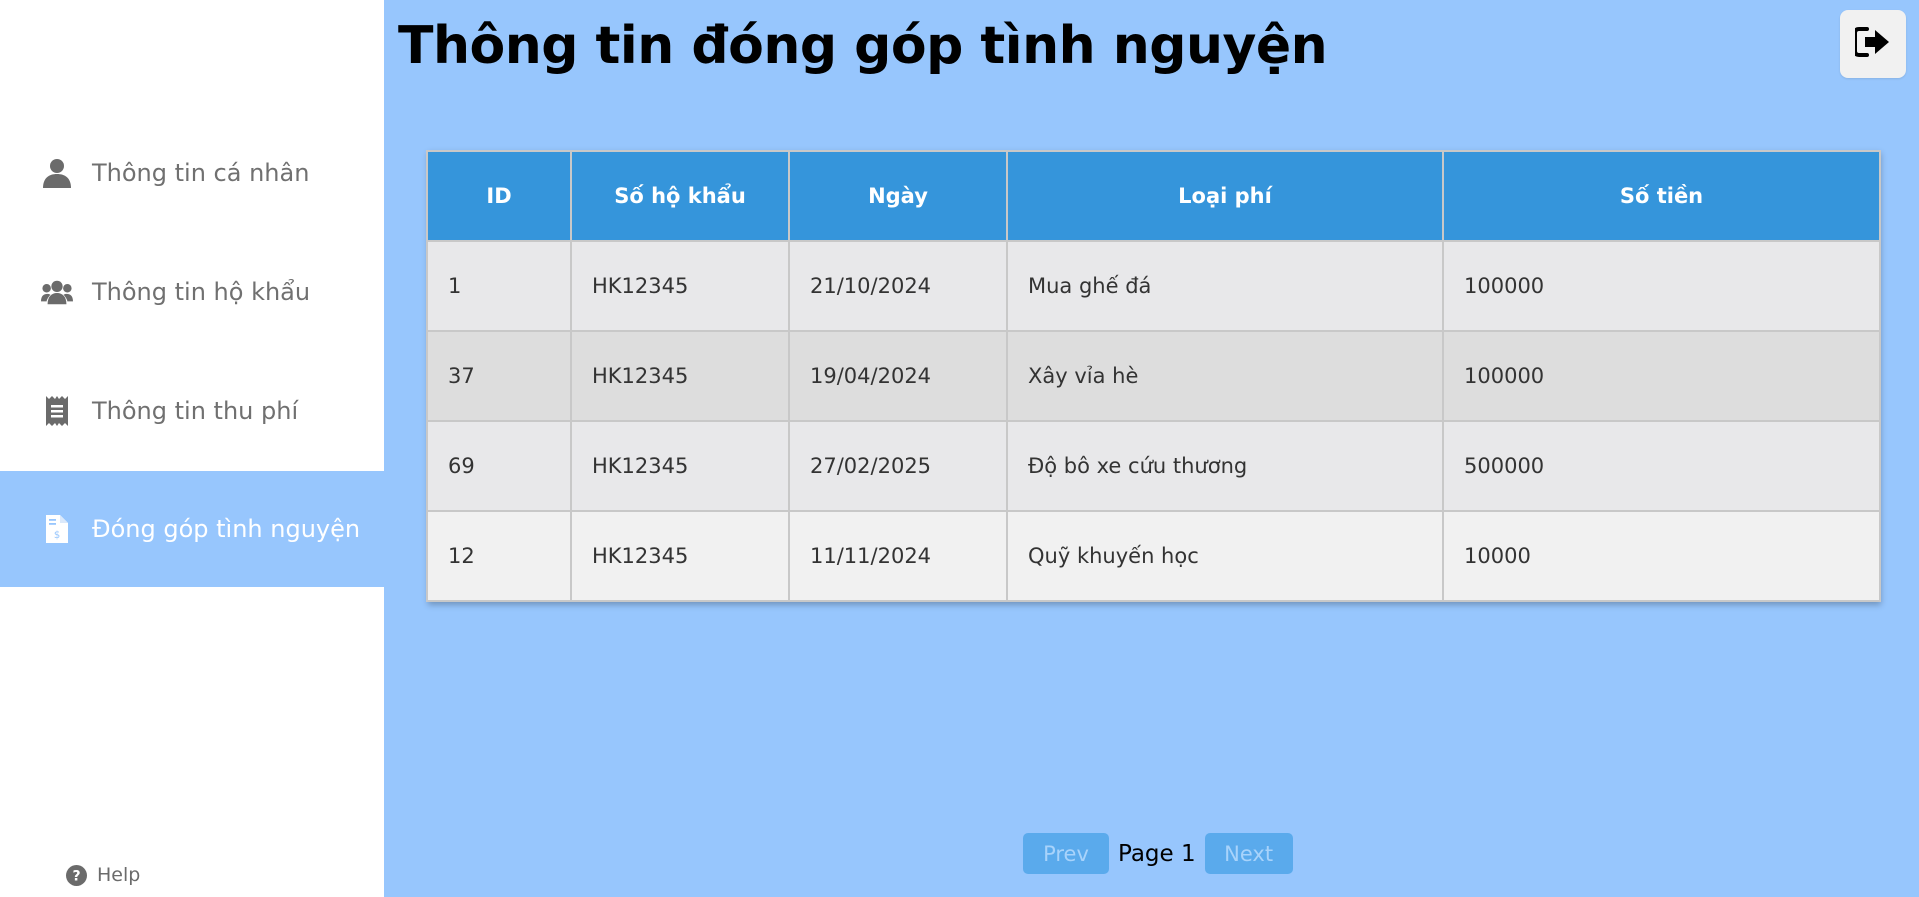  I want to click on cell-amount: 10000, so click(1661, 556).